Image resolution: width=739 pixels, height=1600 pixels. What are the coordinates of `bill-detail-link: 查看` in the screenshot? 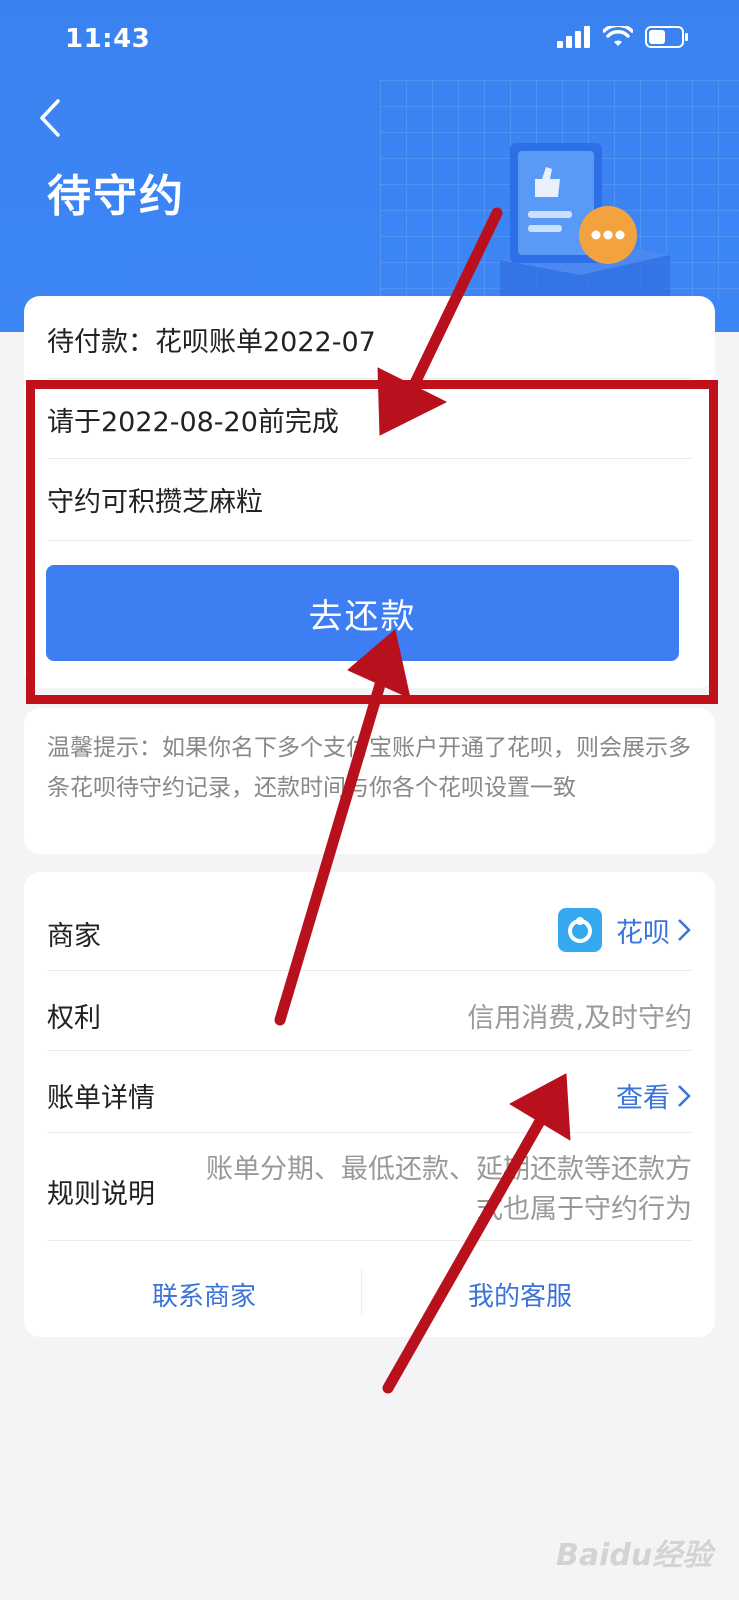 It's located at (654, 1095).